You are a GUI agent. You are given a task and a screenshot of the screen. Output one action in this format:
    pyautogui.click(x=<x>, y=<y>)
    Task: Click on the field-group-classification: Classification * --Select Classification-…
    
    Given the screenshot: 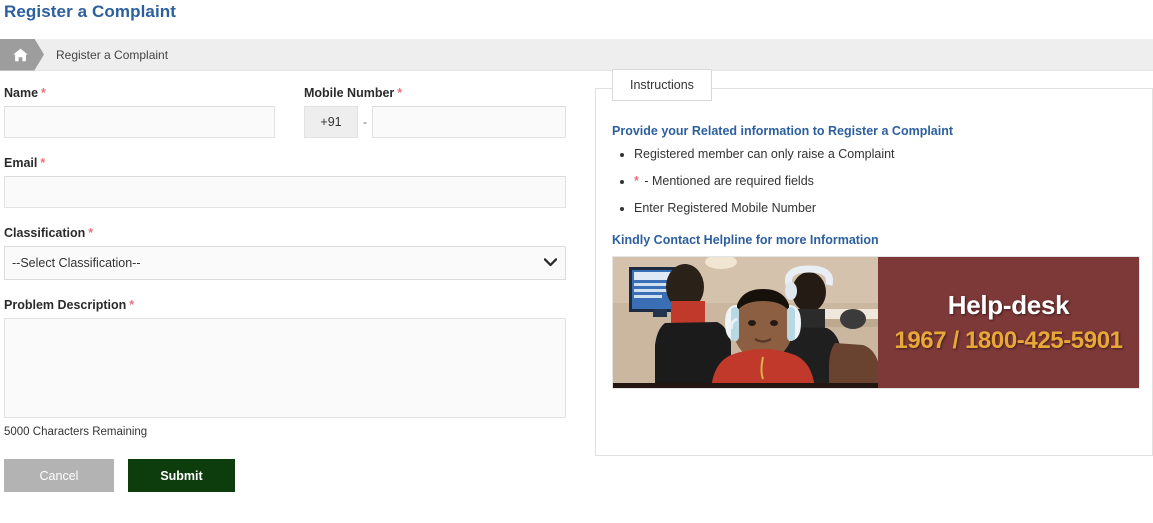 What is the action you would take?
    pyautogui.click(x=285, y=253)
    